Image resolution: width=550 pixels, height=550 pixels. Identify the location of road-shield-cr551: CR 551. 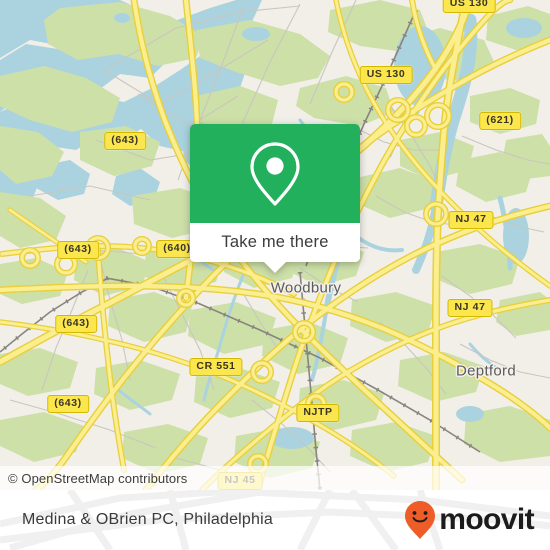
(216, 367).